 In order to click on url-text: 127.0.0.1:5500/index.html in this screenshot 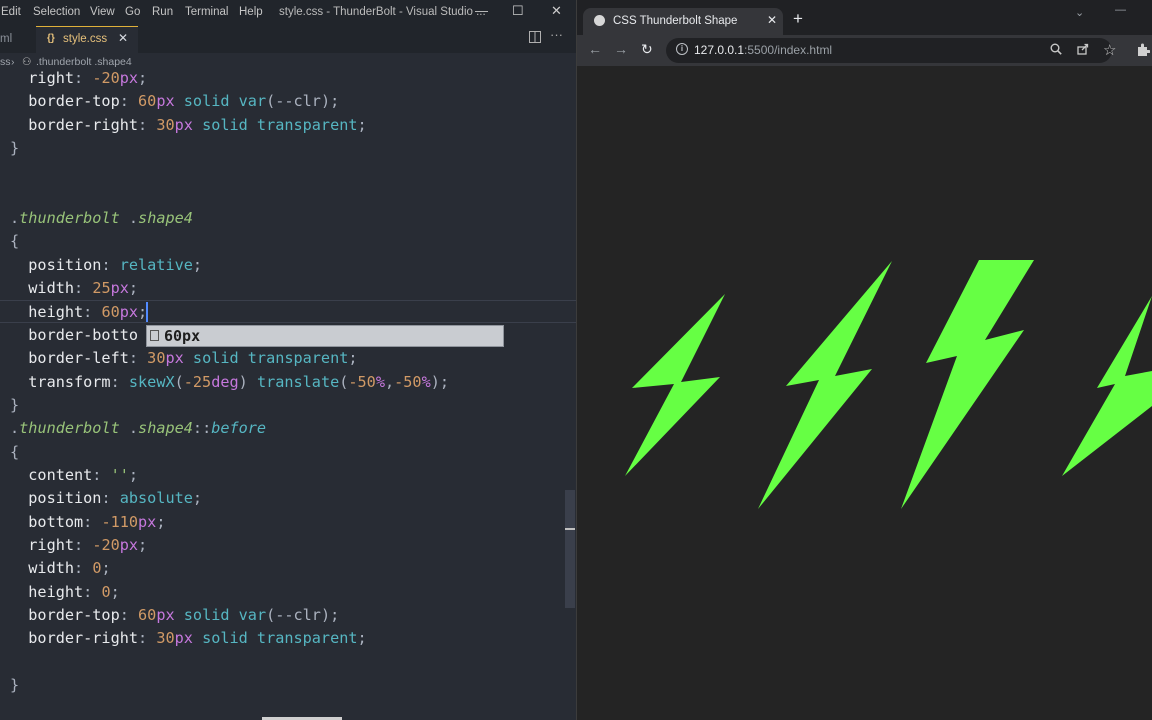, I will do `click(763, 50)`.